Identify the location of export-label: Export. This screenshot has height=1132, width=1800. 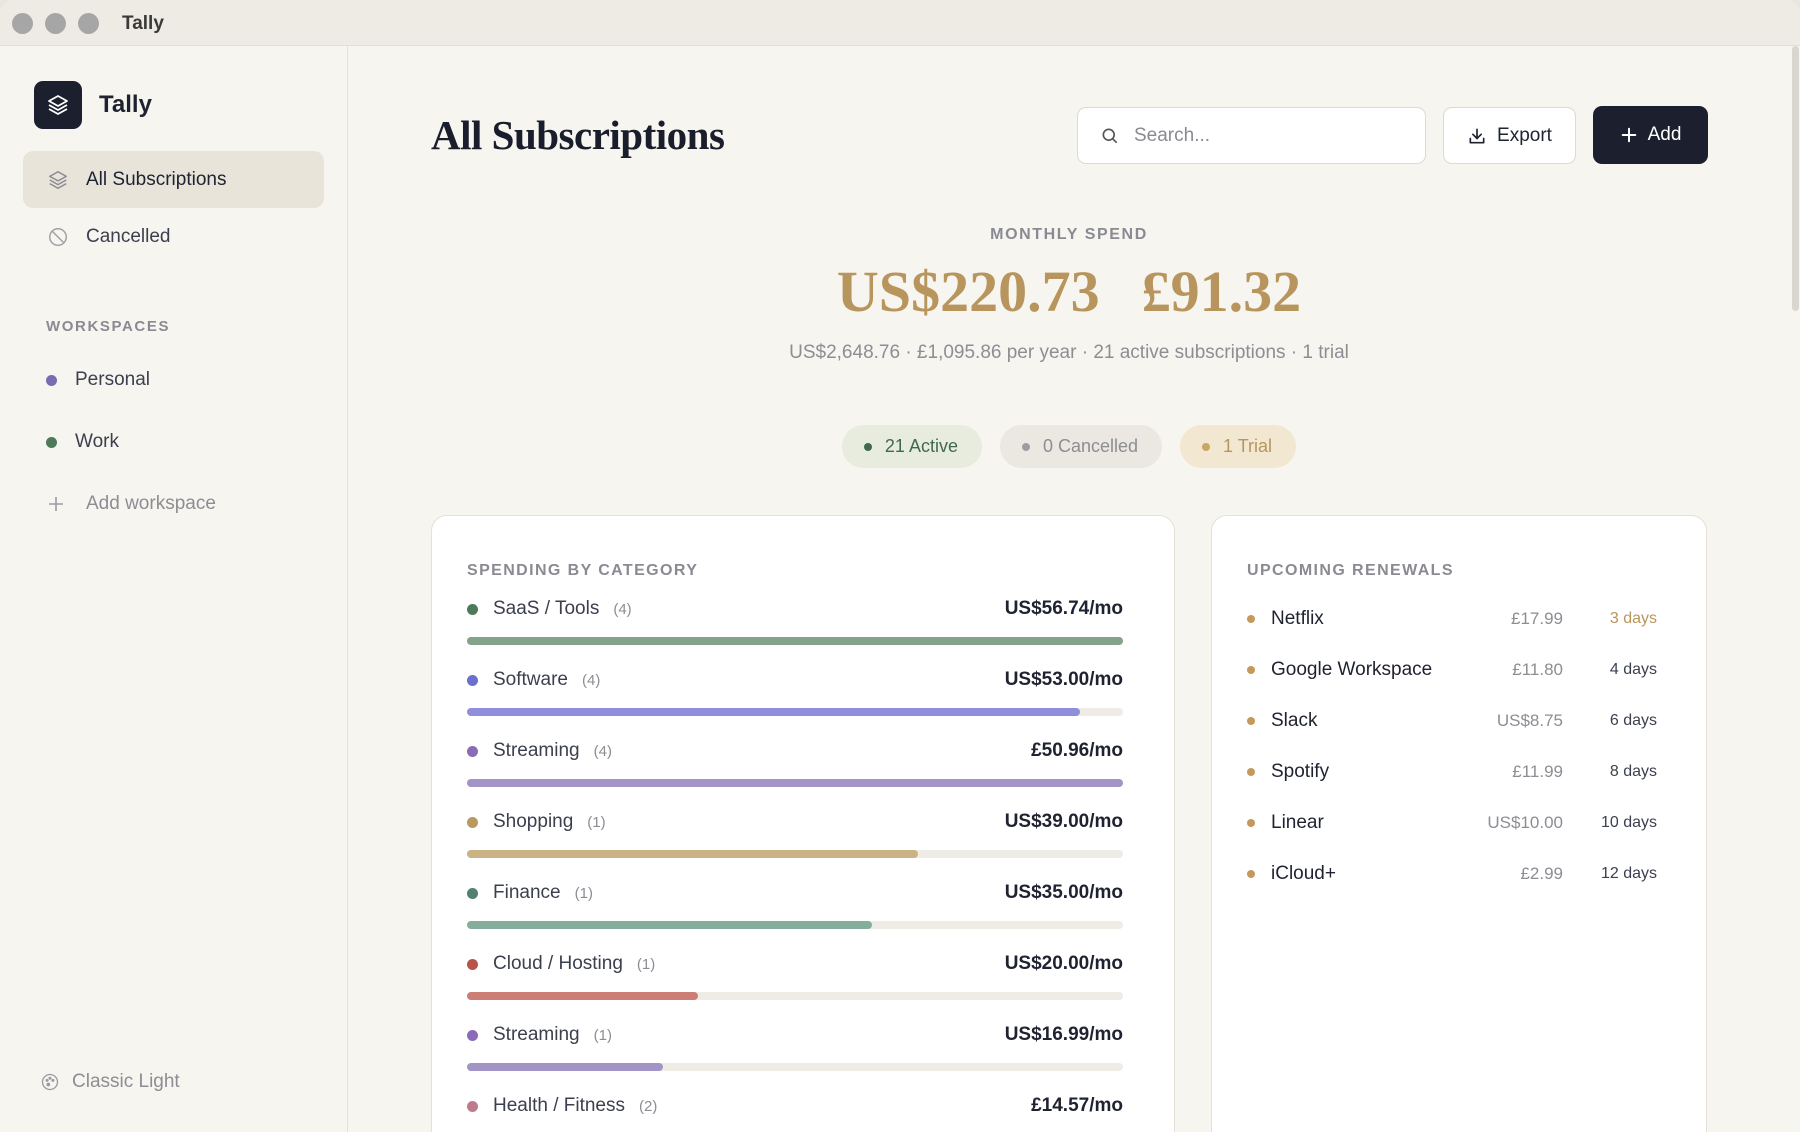
(1524, 135).